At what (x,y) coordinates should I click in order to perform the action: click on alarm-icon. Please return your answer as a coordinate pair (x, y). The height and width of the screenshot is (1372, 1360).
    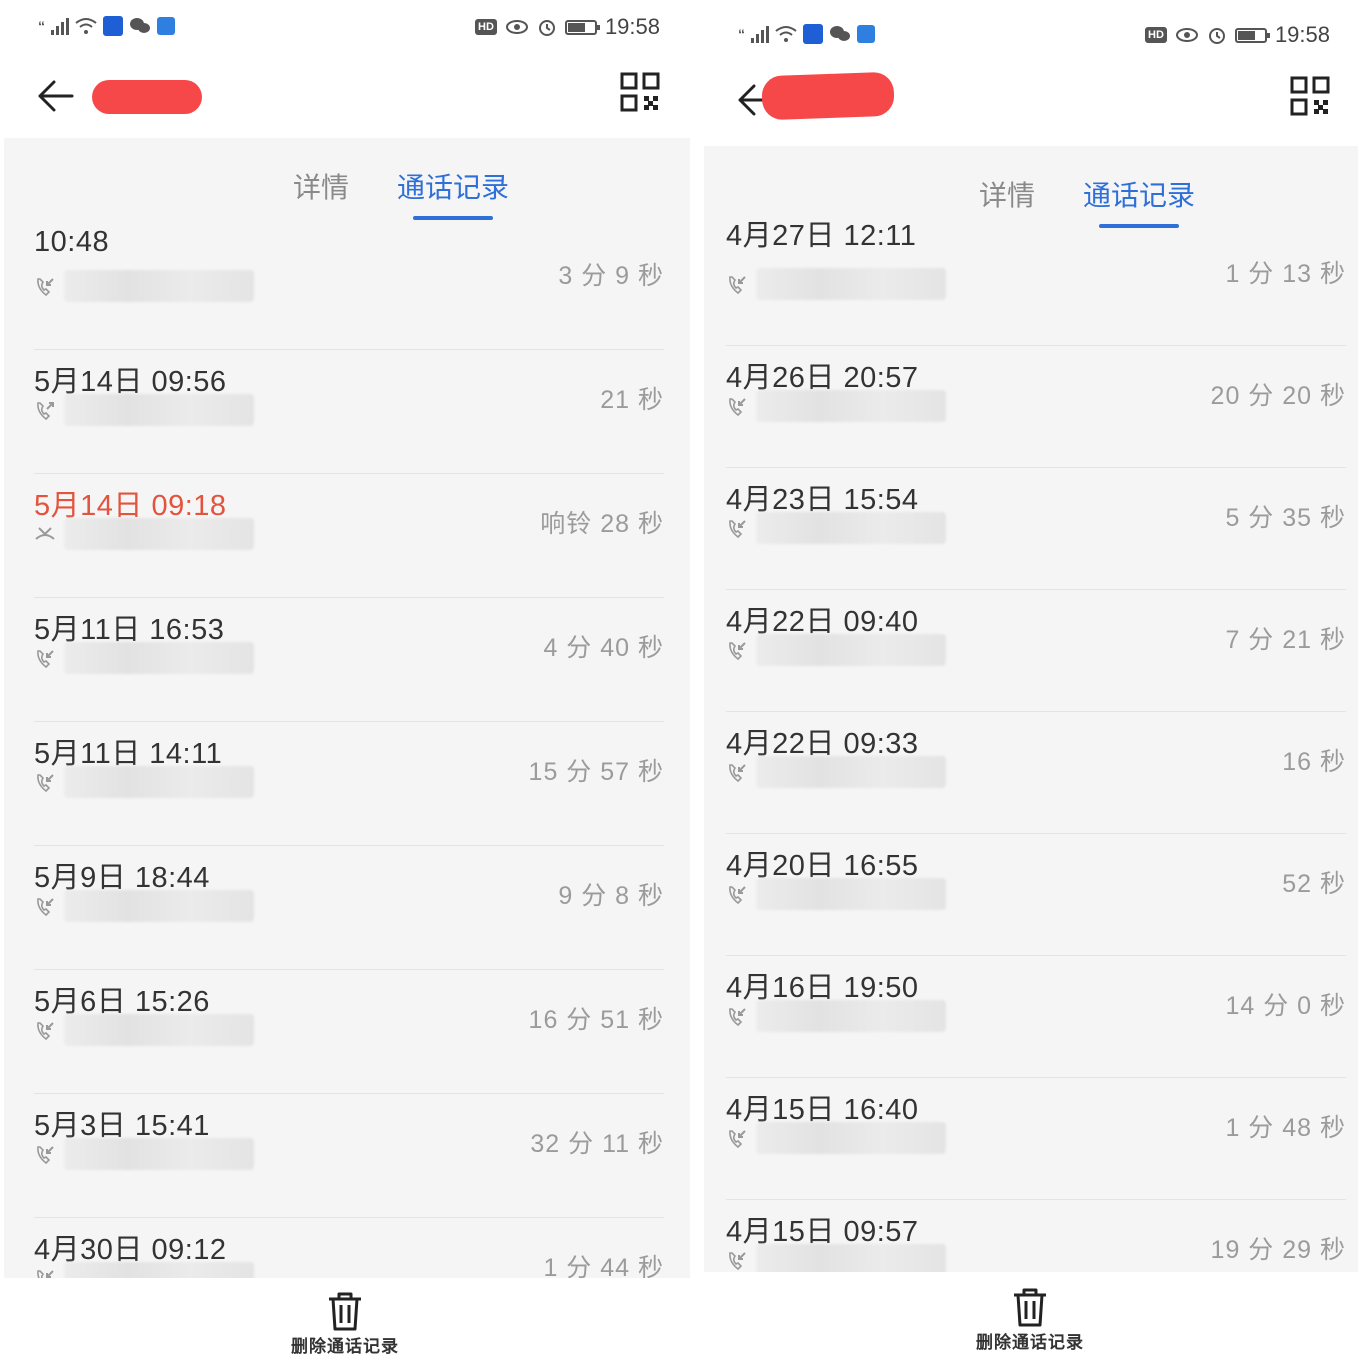
    Looking at the image, I should click on (1216, 36).